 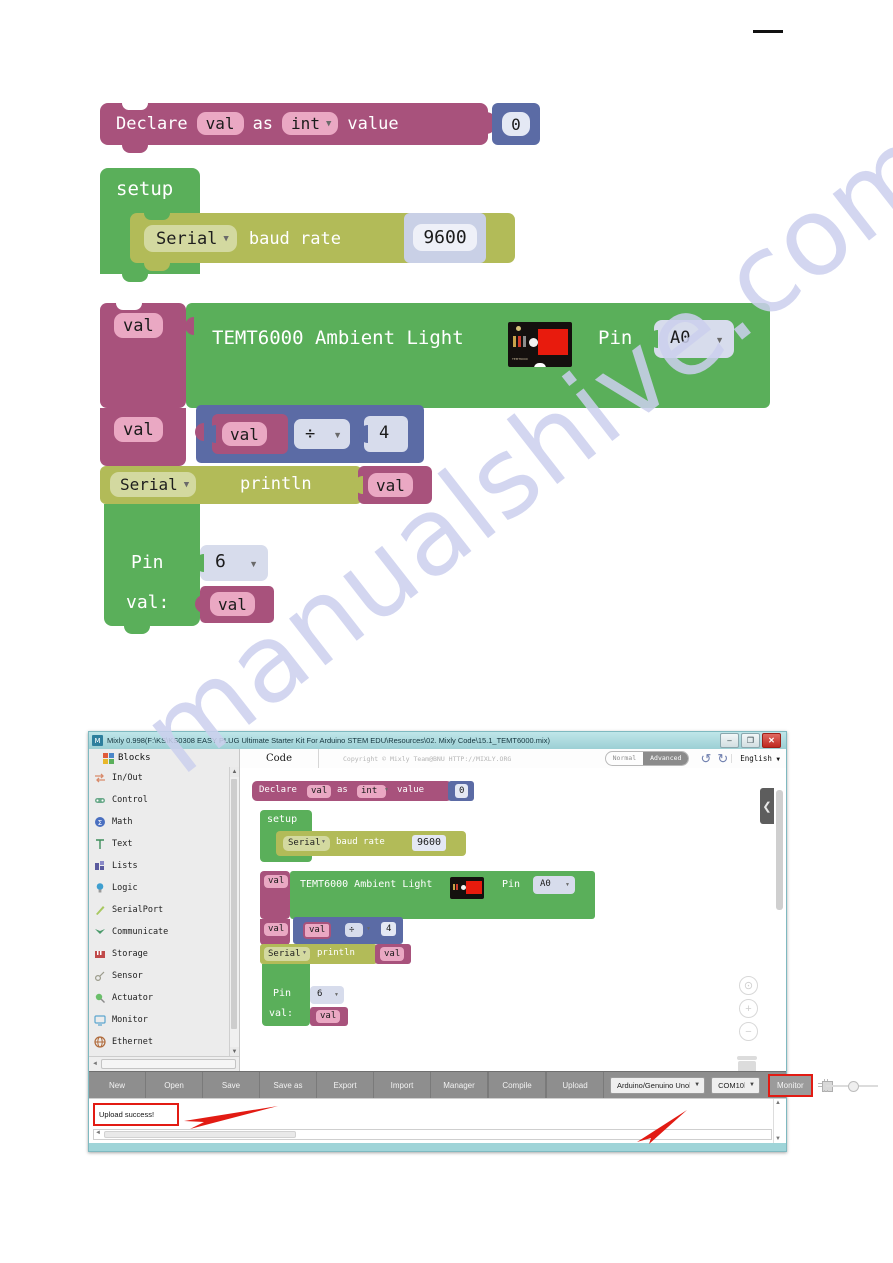 I want to click on undo-icon: ↺, so click(x=705, y=758).